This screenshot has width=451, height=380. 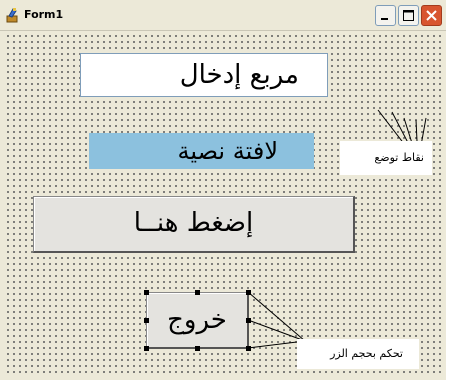 What do you see at coordinates (386, 158) in the screenshot?
I see `position-points-callout: نقاط توضع` at bounding box center [386, 158].